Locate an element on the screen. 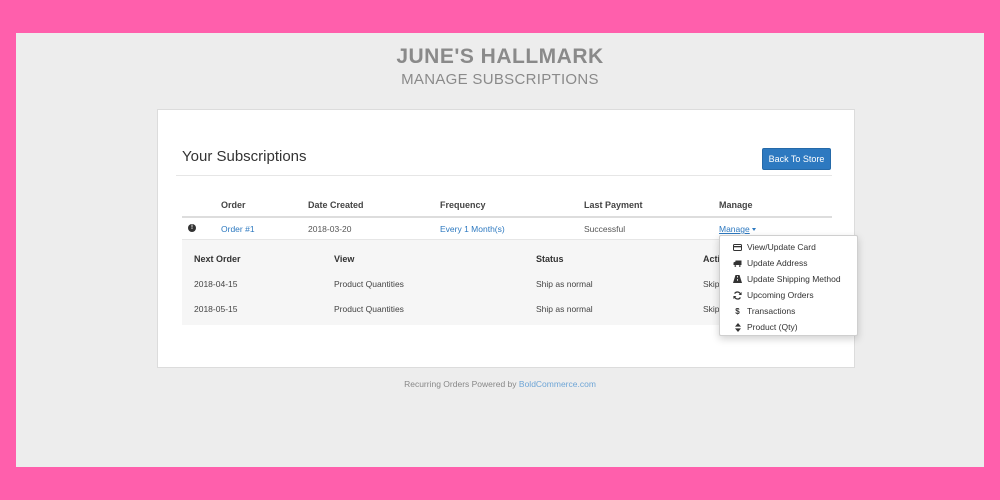  menu-item-label: Transactions is located at coordinates (771, 311).